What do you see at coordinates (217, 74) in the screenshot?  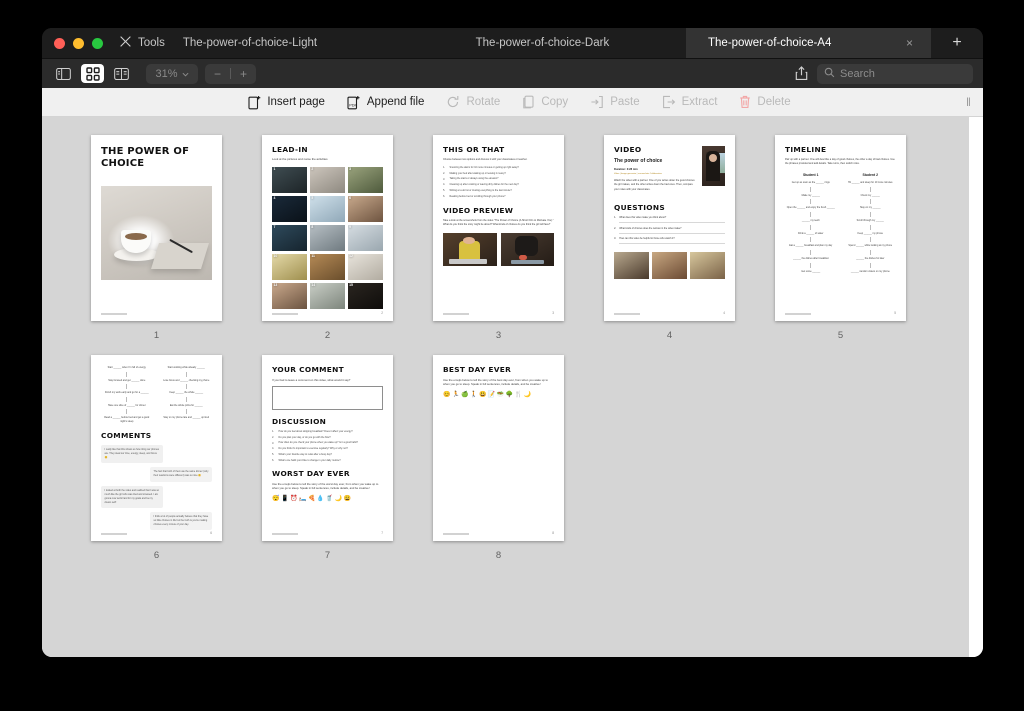 I see `zoom-out-button: −` at bounding box center [217, 74].